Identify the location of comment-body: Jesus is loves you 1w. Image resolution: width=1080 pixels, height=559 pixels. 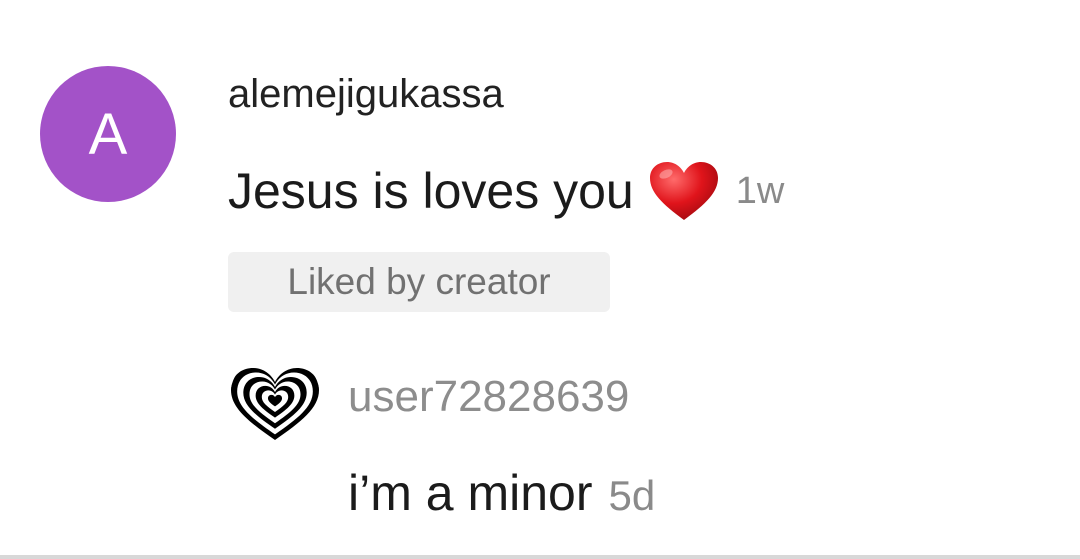
(506, 191).